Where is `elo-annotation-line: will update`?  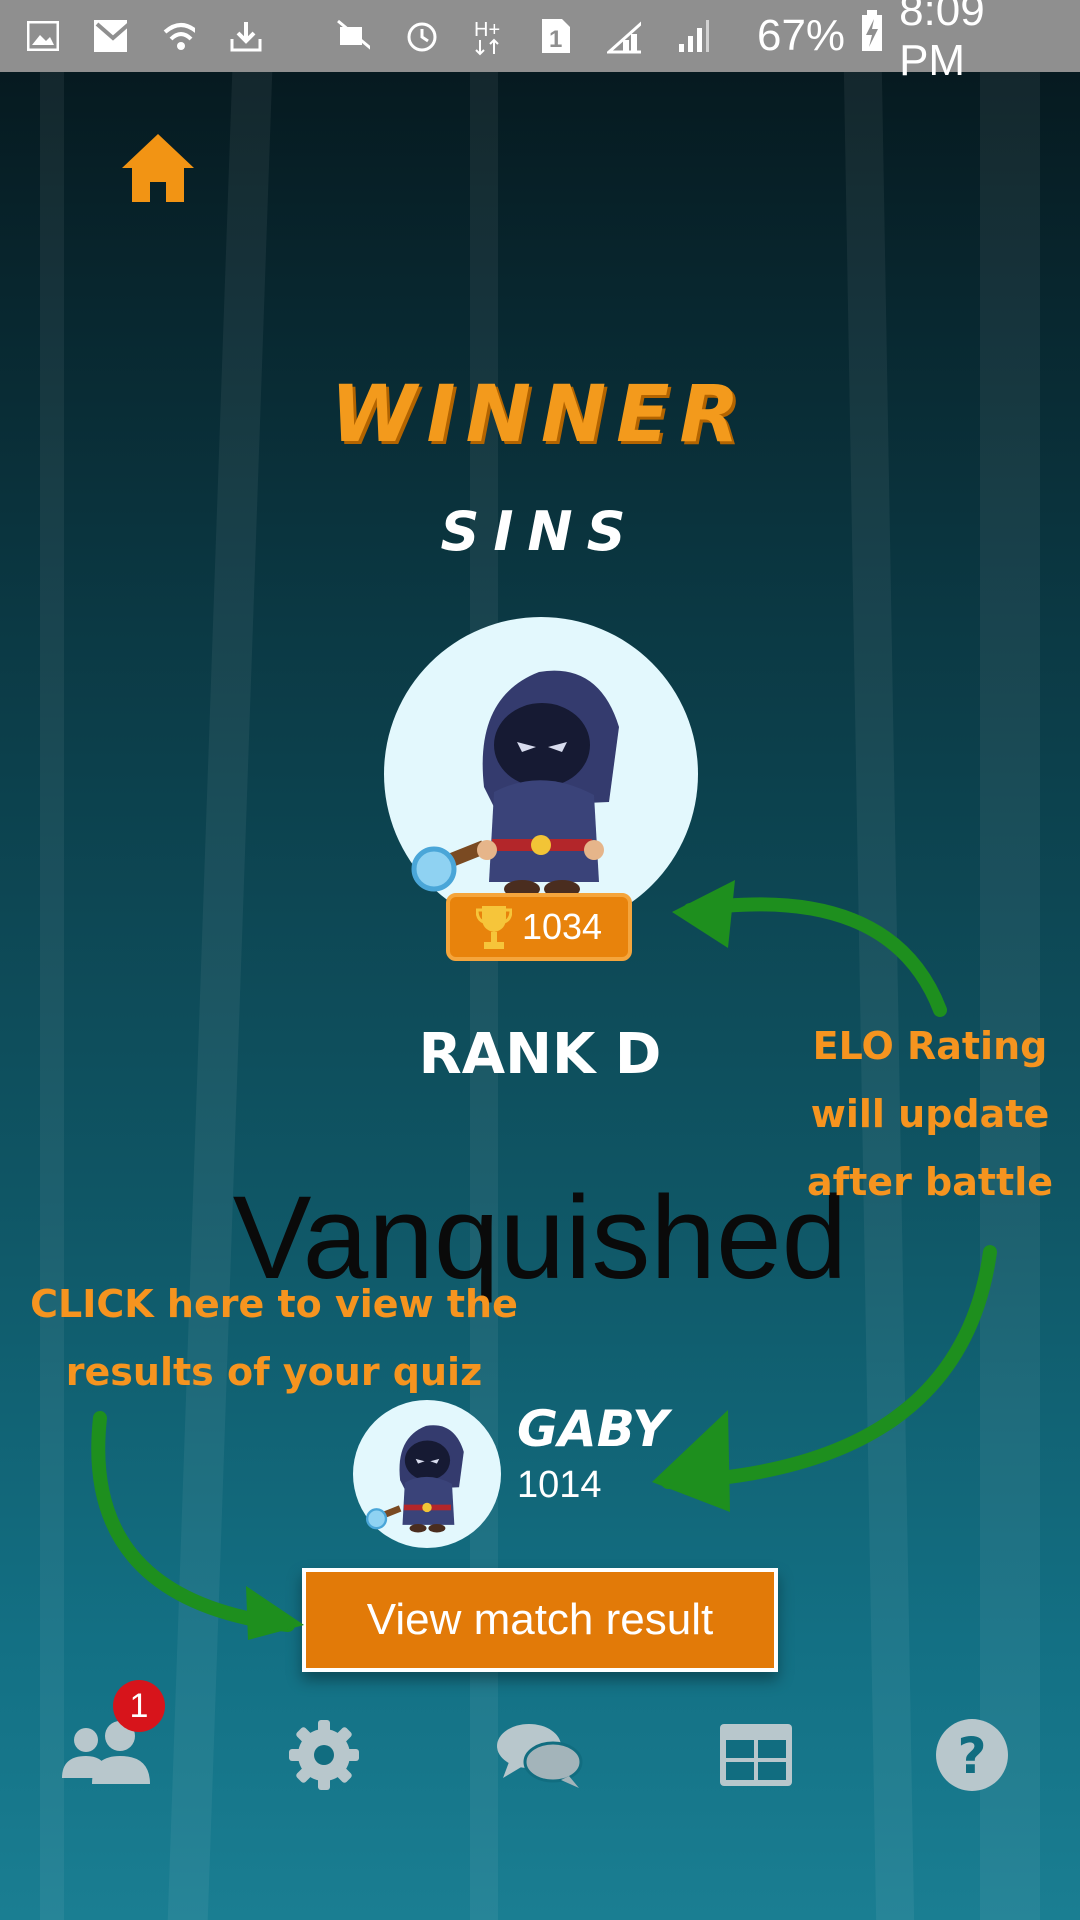 elo-annotation-line: will update is located at coordinates (930, 1114).